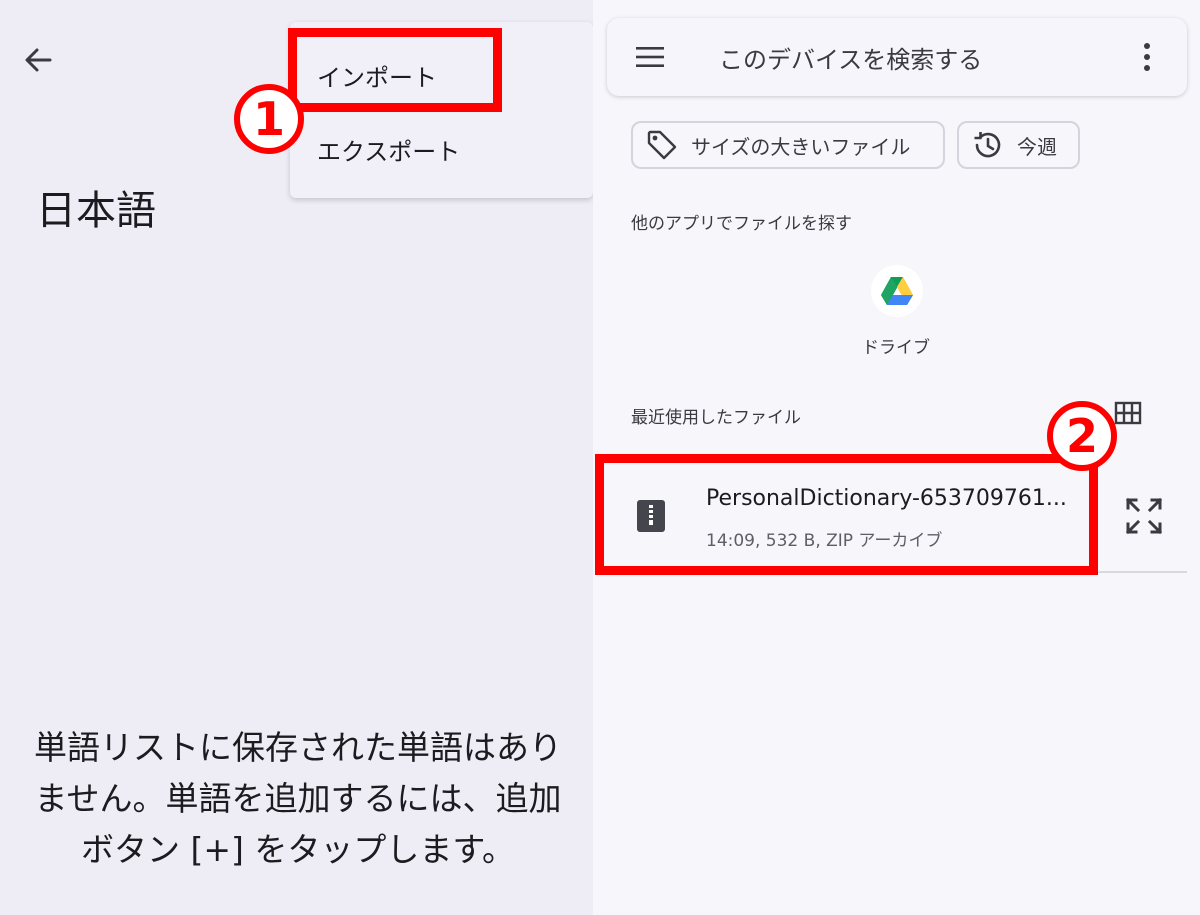  Describe the element at coordinates (269, 119) in the screenshot. I see `annotation-step-1: 1` at that location.